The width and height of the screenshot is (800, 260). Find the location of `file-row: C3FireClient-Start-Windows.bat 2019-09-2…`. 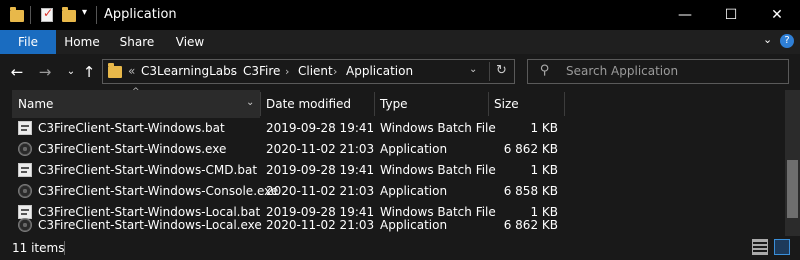

file-row: C3FireClient-Start-Windows.bat 2019-09-2… is located at coordinates (392, 128).